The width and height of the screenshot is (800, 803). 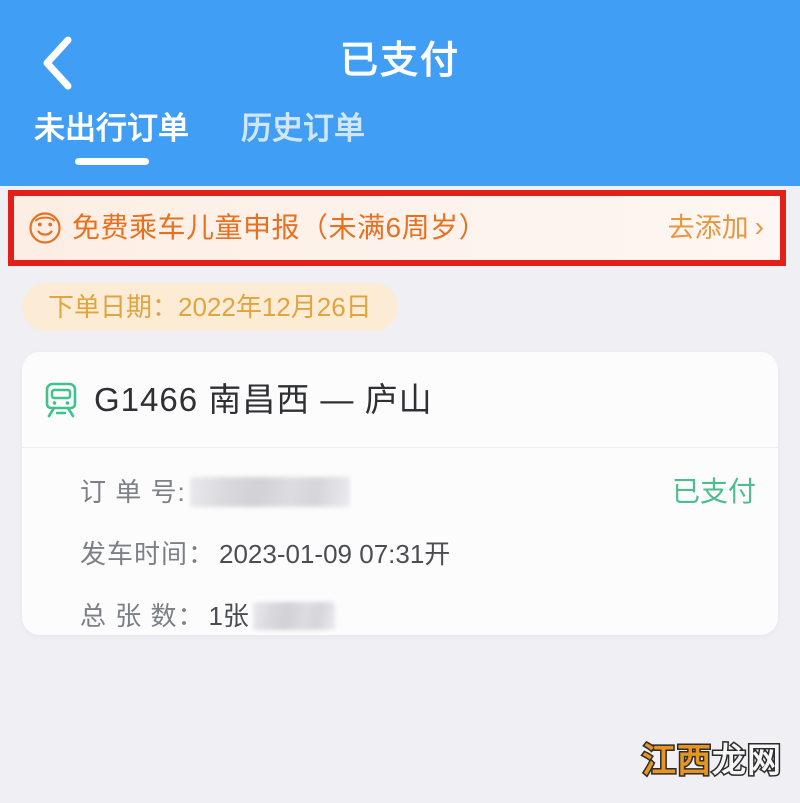 What do you see at coordinates (303, 161) in the screenshot?
I see `tab-inactive-indicator` at bounding box center [303, 161].